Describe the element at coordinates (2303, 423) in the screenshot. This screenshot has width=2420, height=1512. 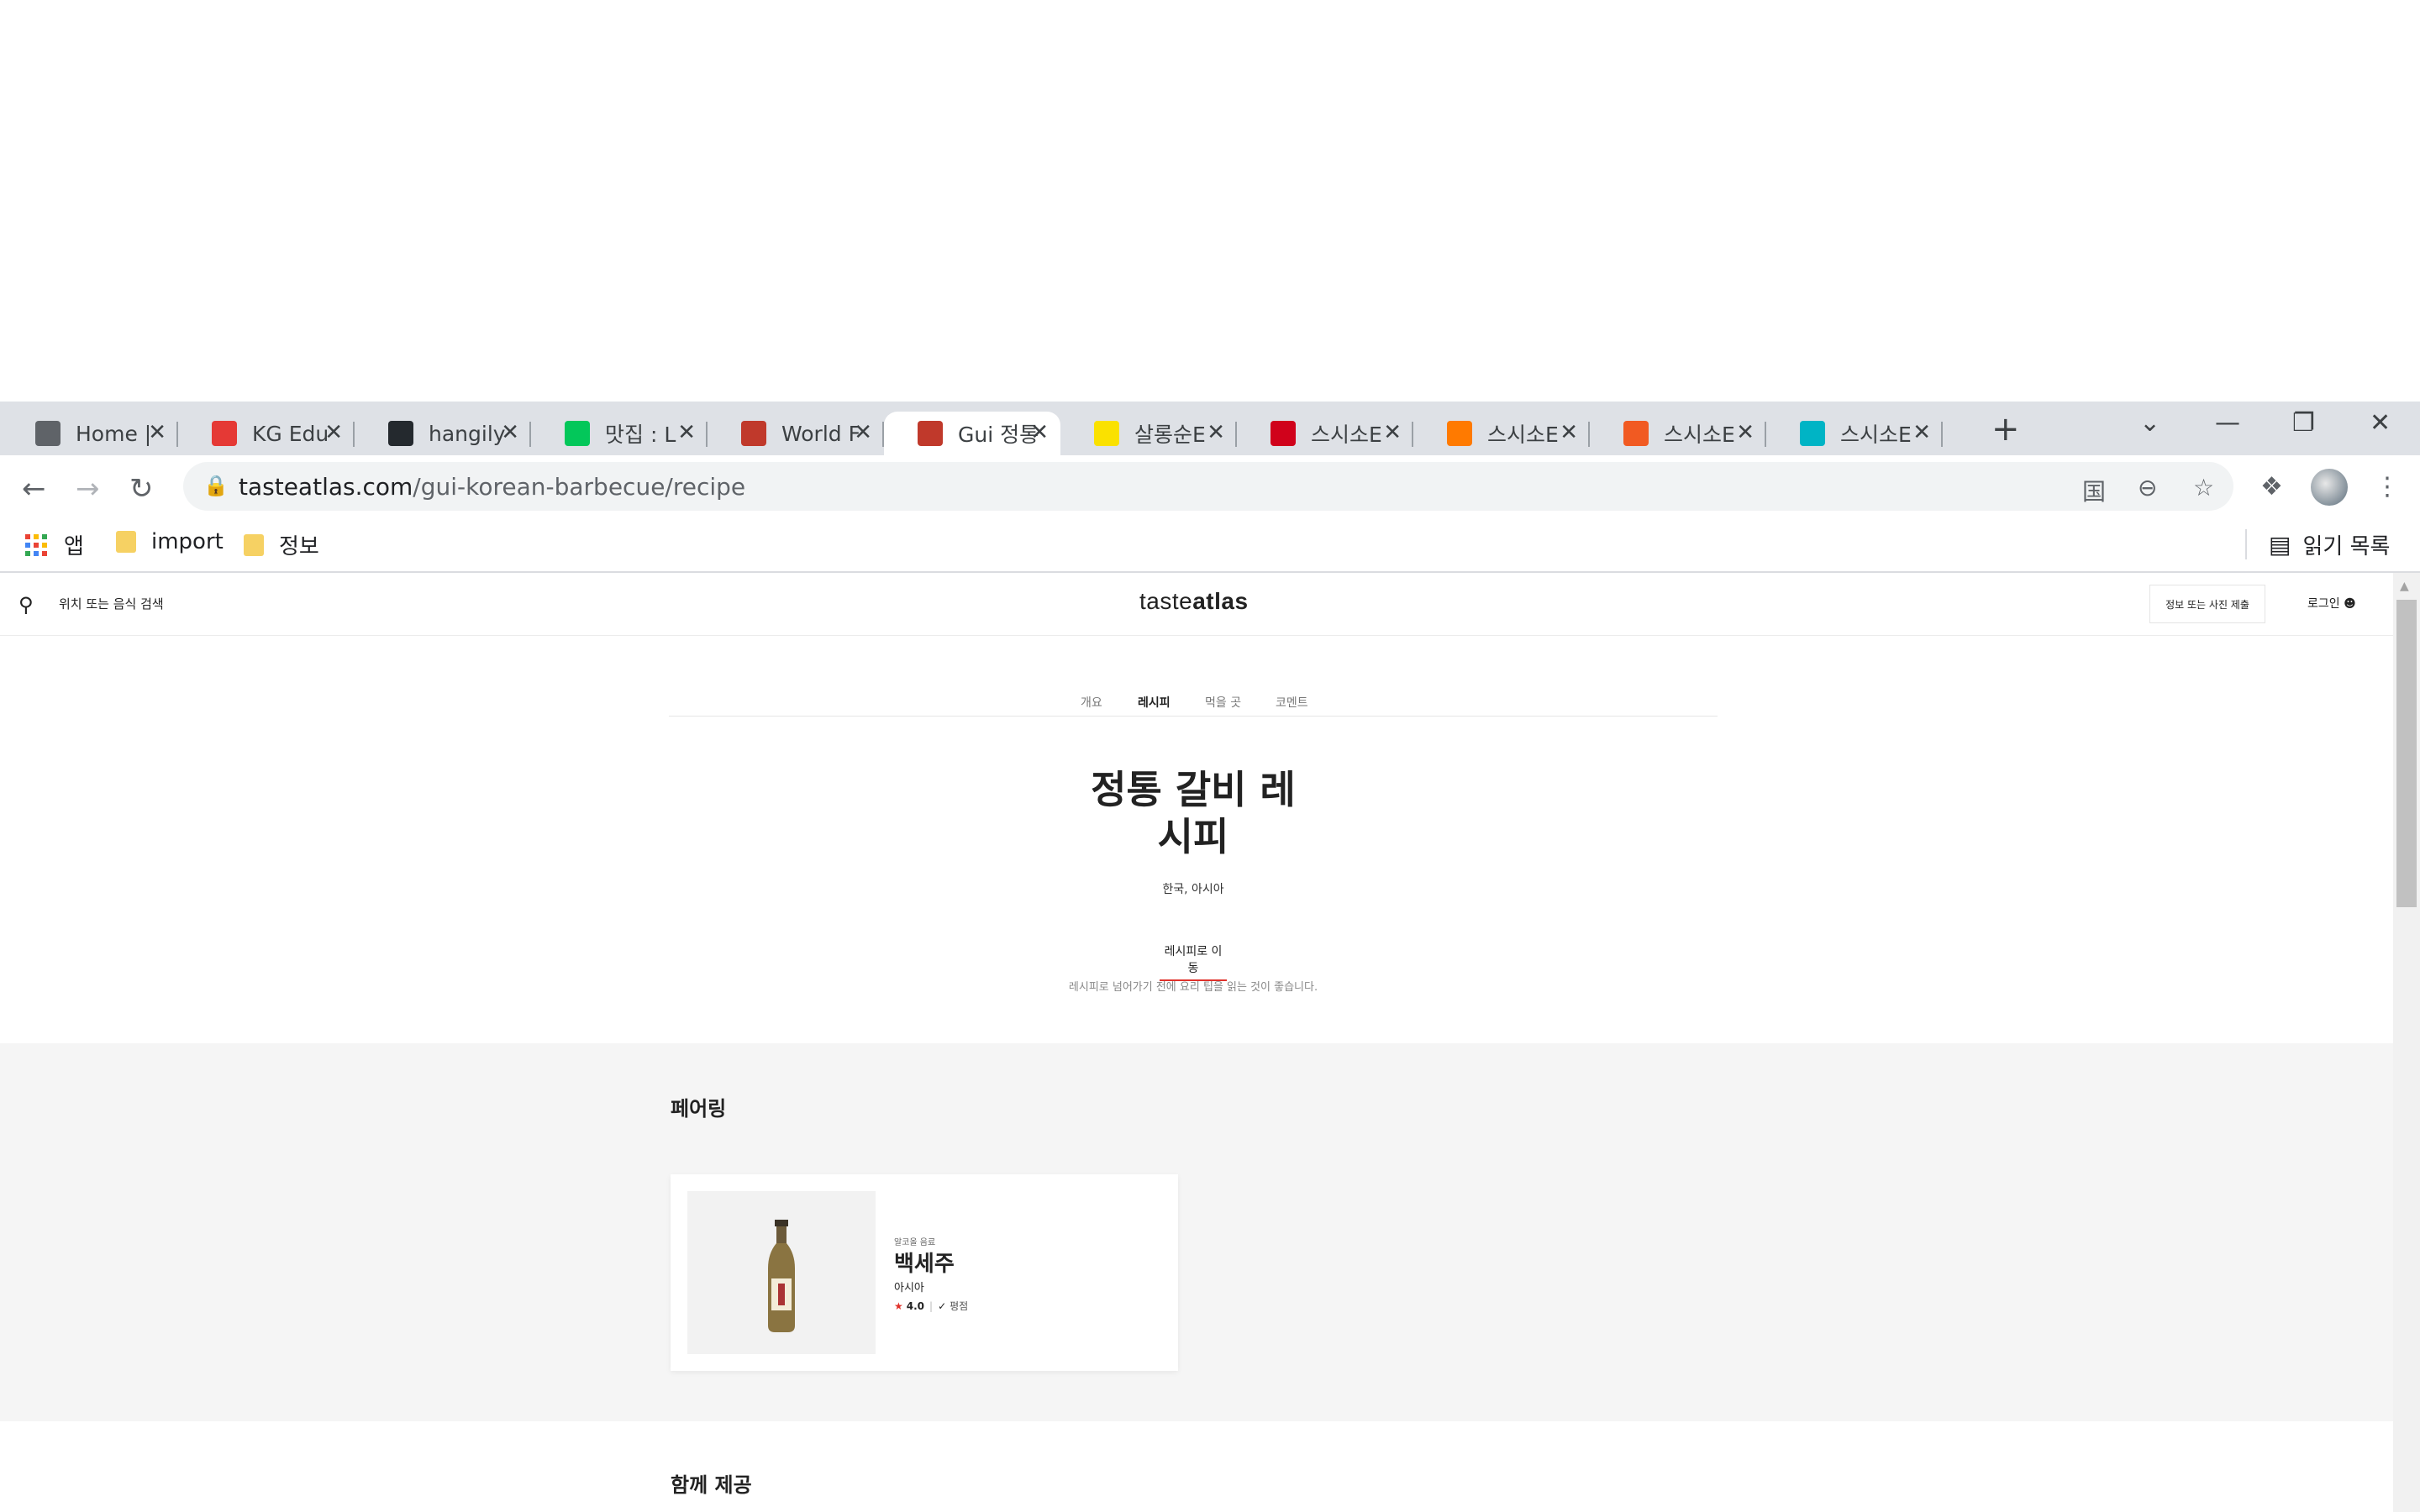
I see `restore-button: ❐` at that location.